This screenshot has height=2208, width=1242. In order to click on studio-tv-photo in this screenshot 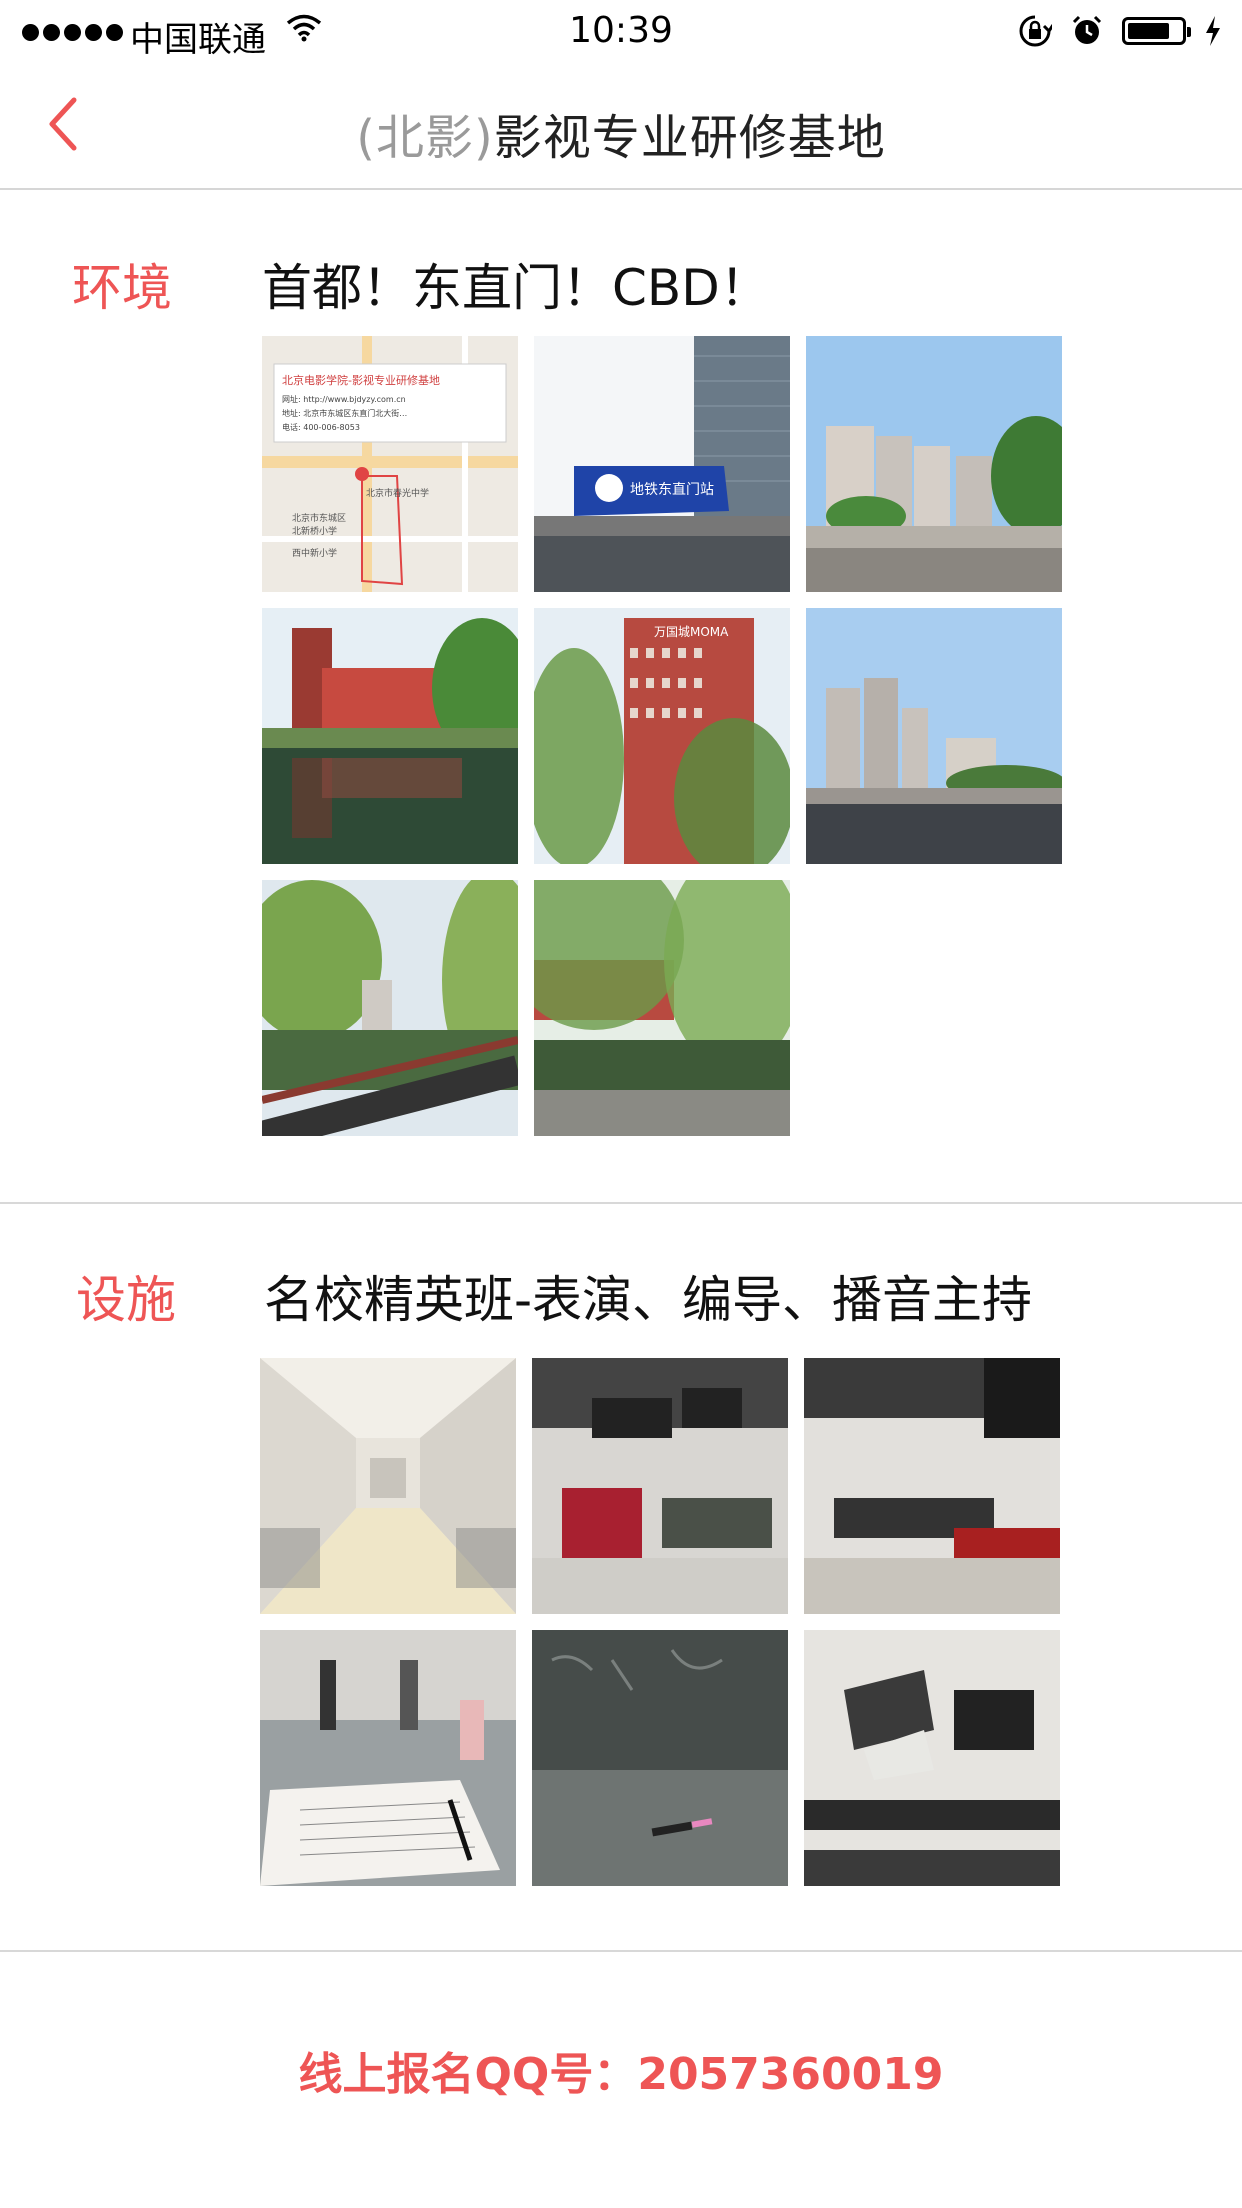, I will do `click(932, 1486)`.